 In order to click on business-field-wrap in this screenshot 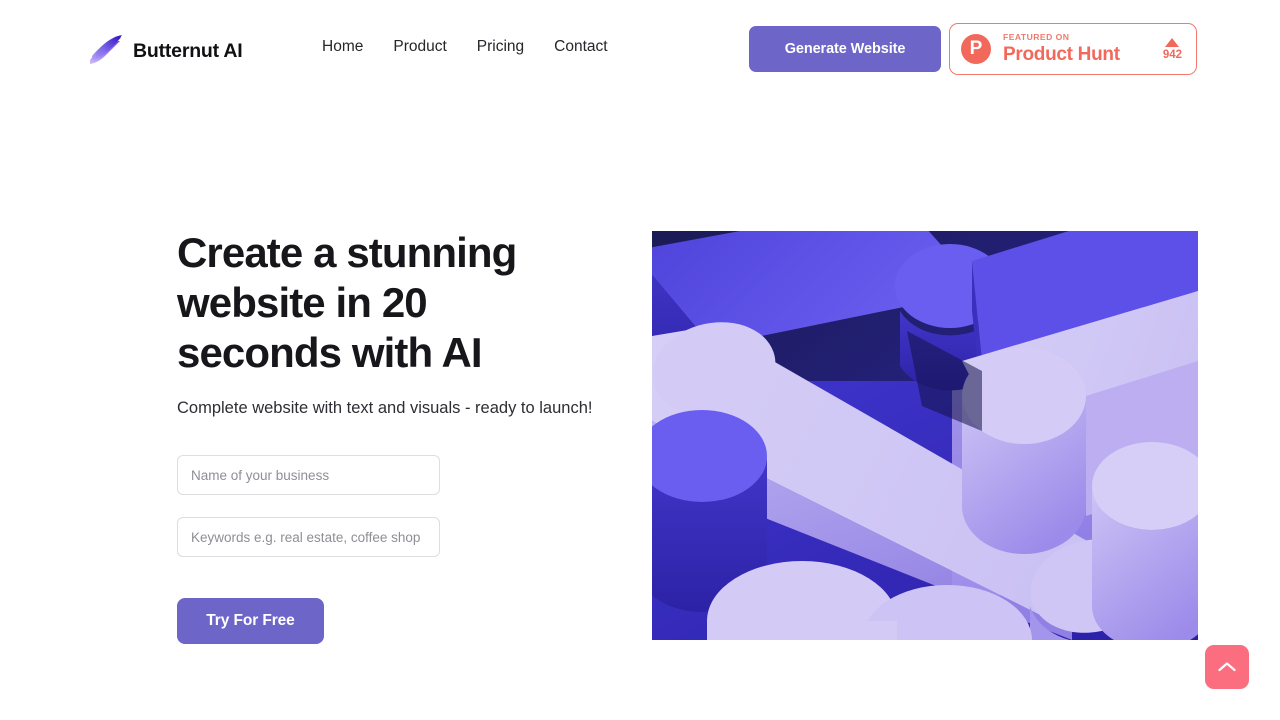, I will do `click(308, 475)`.